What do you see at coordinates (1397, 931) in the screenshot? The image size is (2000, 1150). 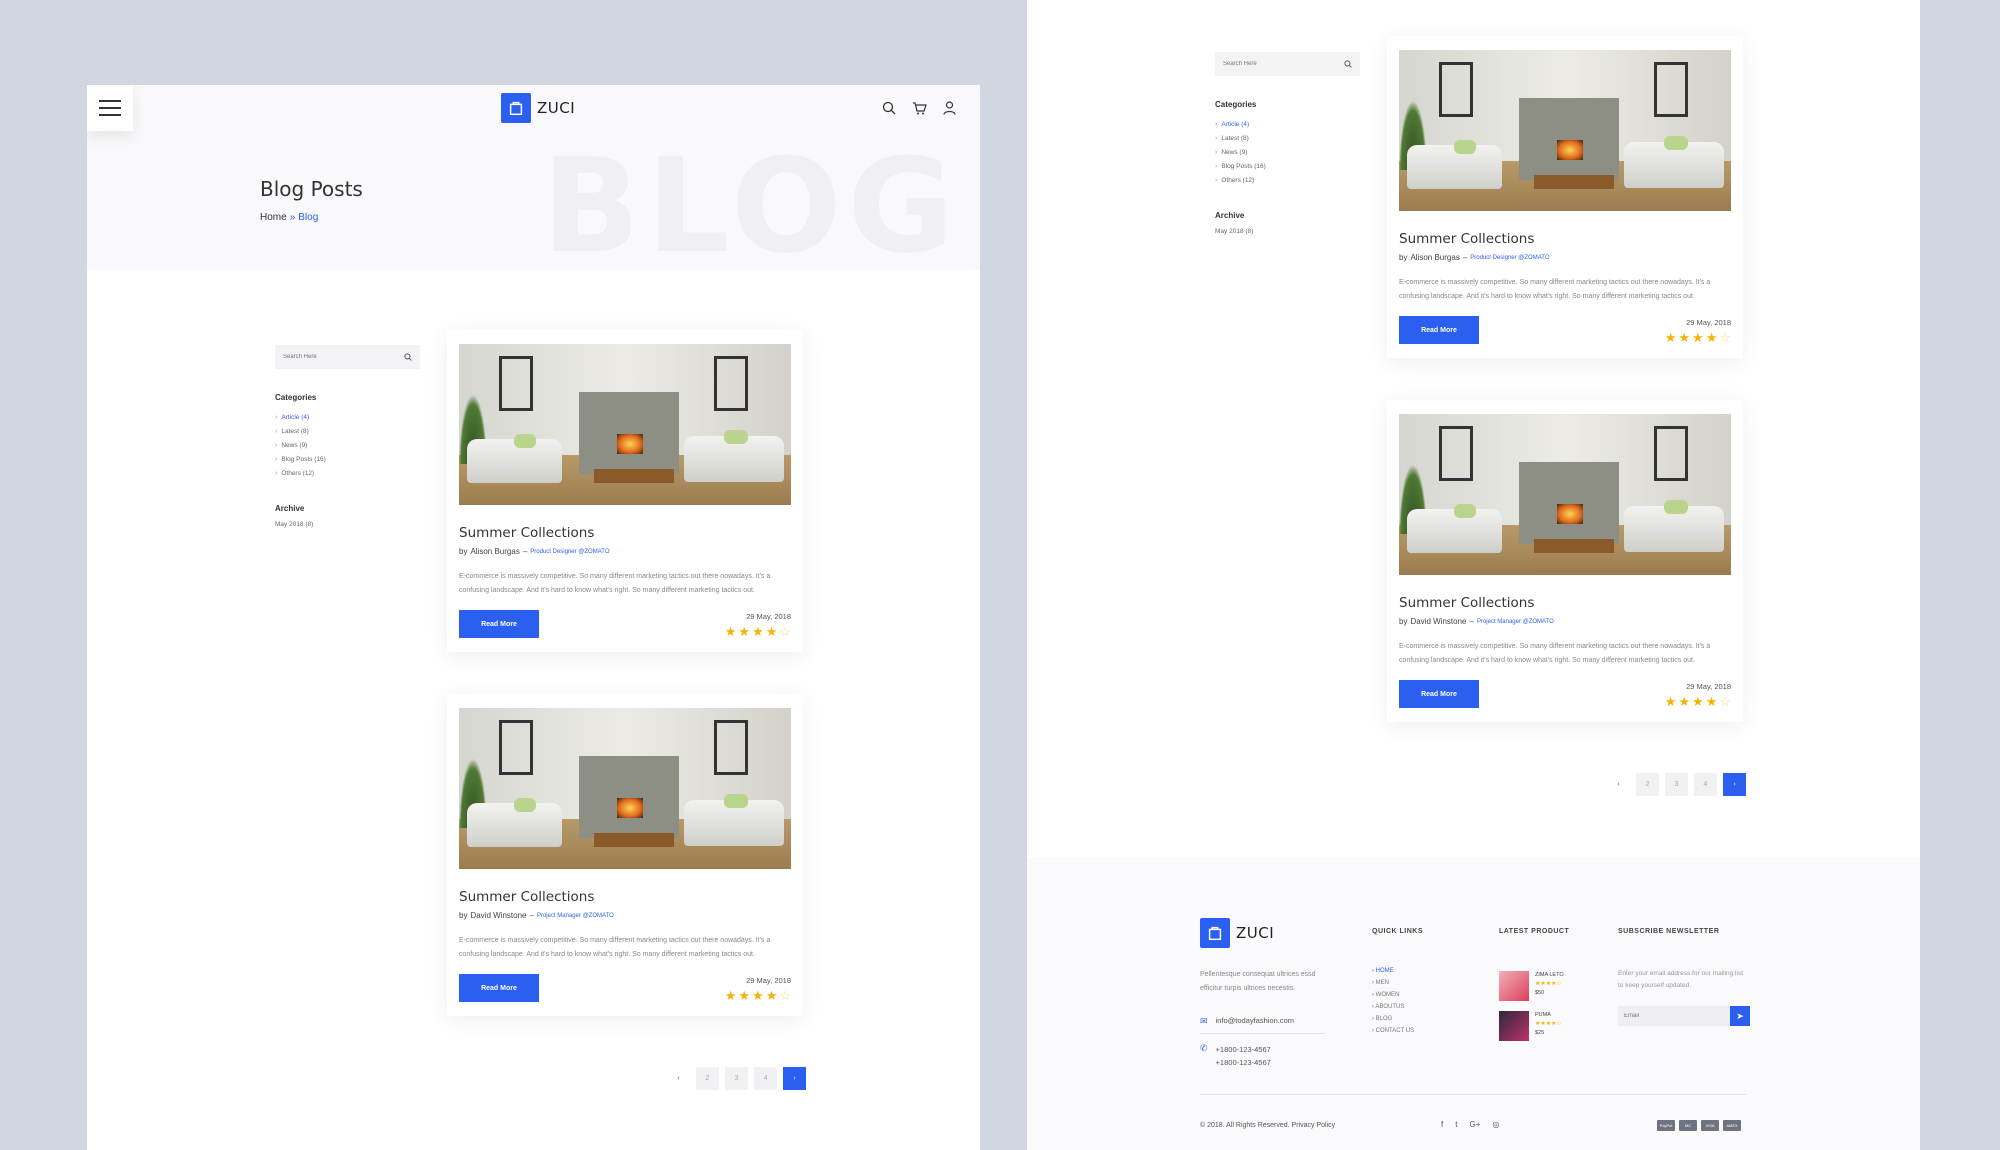 I see `quick-links-heading: QUICK LINKS` at bounding box center [1397, 931].